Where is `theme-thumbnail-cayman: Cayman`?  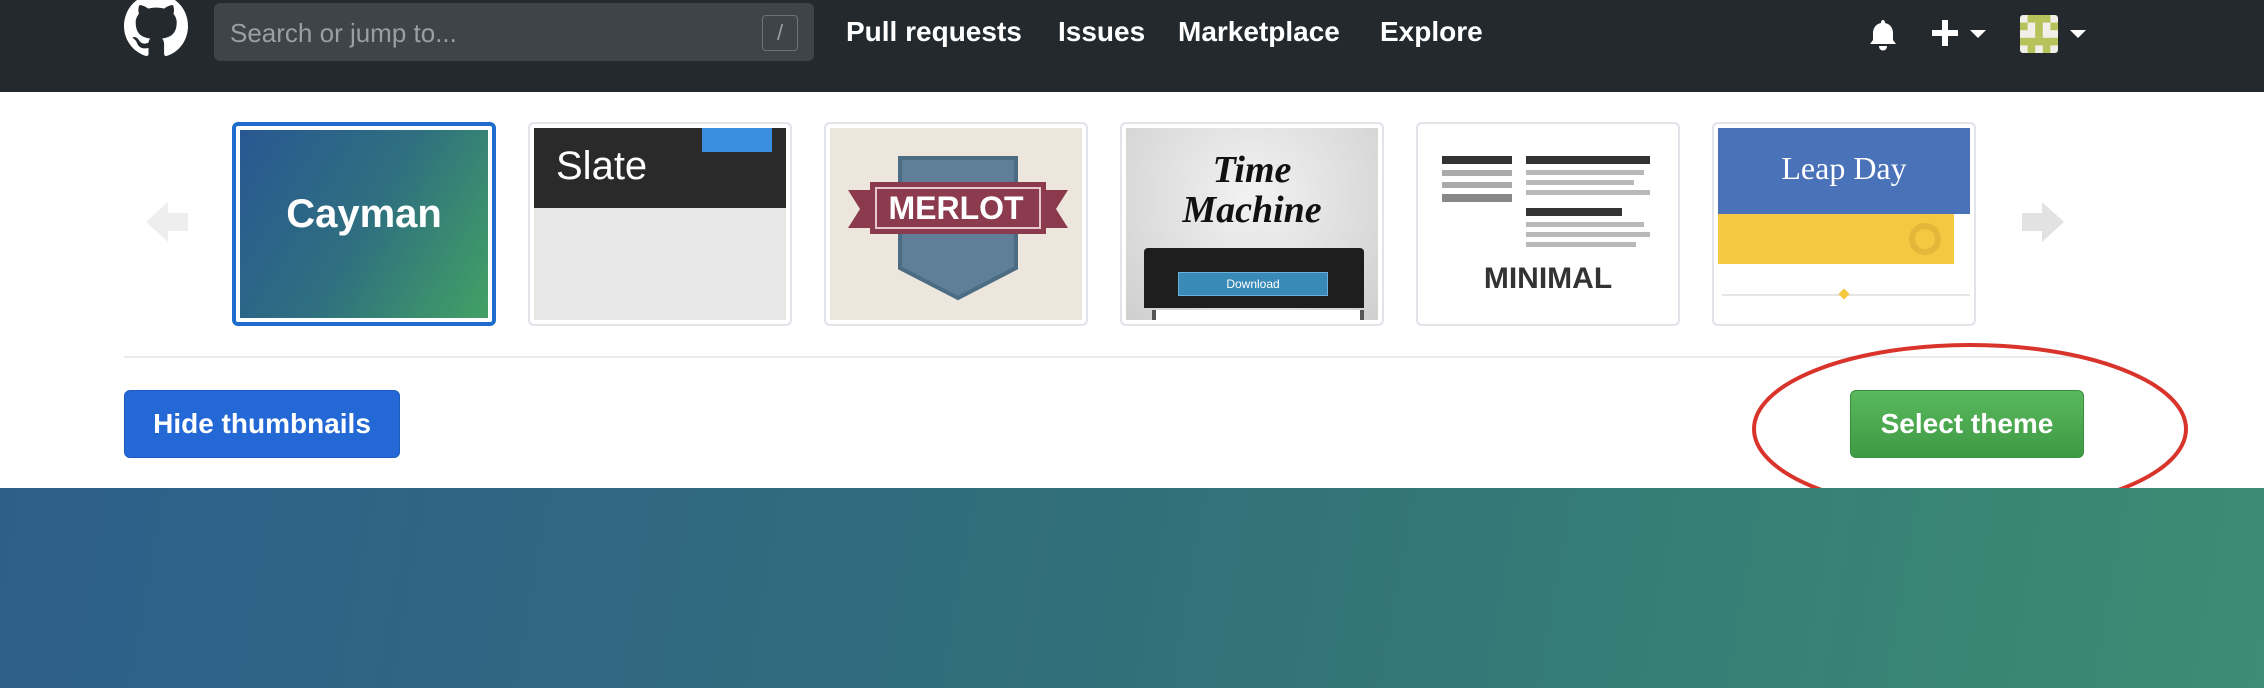 theme-thumbnail-cayman: Cayman is located at coordinates (364, 224).